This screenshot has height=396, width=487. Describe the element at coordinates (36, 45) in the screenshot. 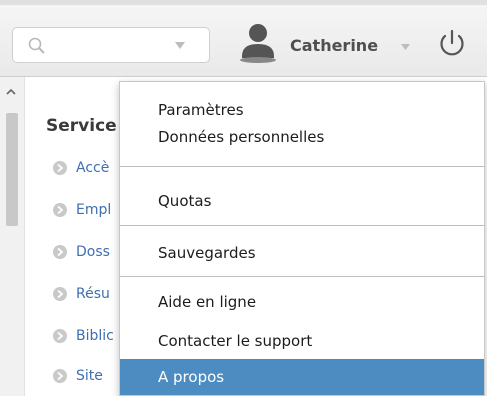

I see `search-icon` at that location.